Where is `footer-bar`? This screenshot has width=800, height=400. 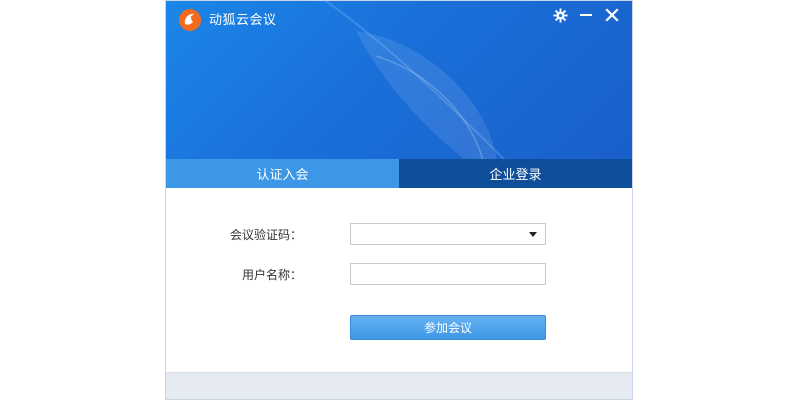 footer-bar is located at coordinates (399, 385).